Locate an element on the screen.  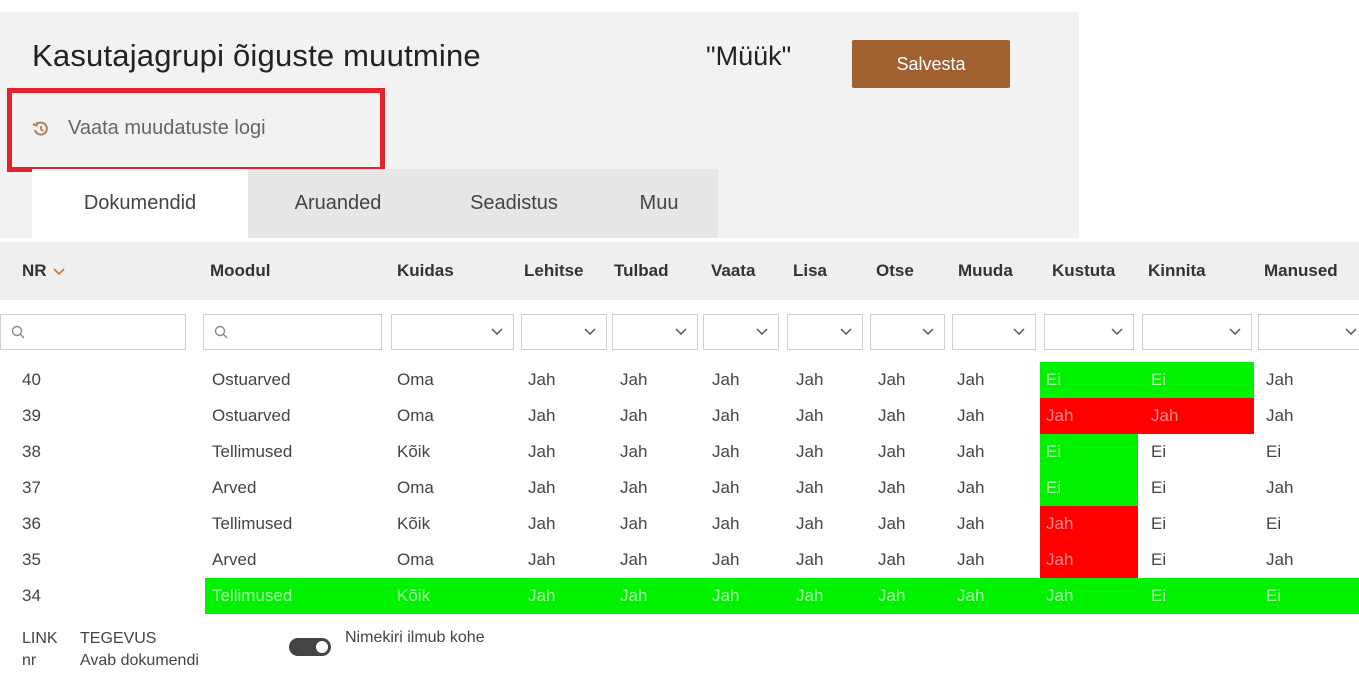
cell-nr: 39 is located at coordinates (31, 416).